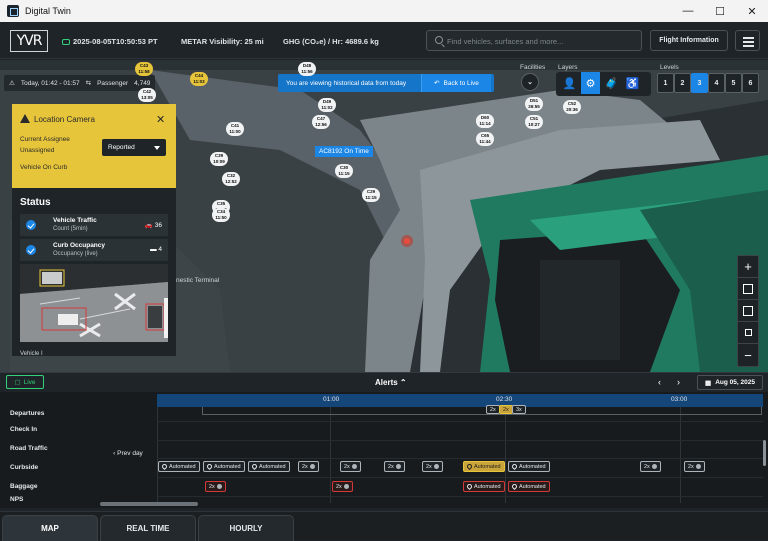 This screenshot has height=541, width=768. What do you see at coordinates (94, 225) in the screenshot?
I see `status-row-vehicle-traffic: Vehicle Traffic Count (5min) 🚗 36` at bounding box center [94, 225].